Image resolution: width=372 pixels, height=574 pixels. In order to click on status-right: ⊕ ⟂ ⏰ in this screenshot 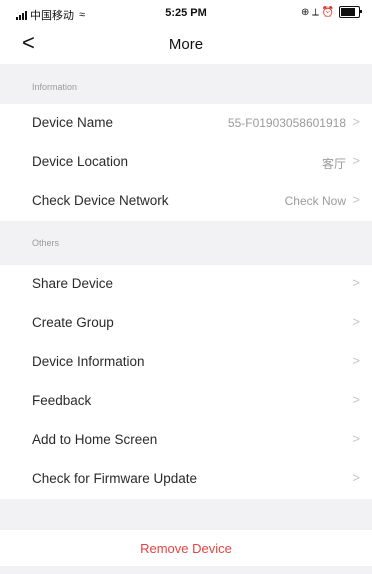, I will do `click(331, 12)`.